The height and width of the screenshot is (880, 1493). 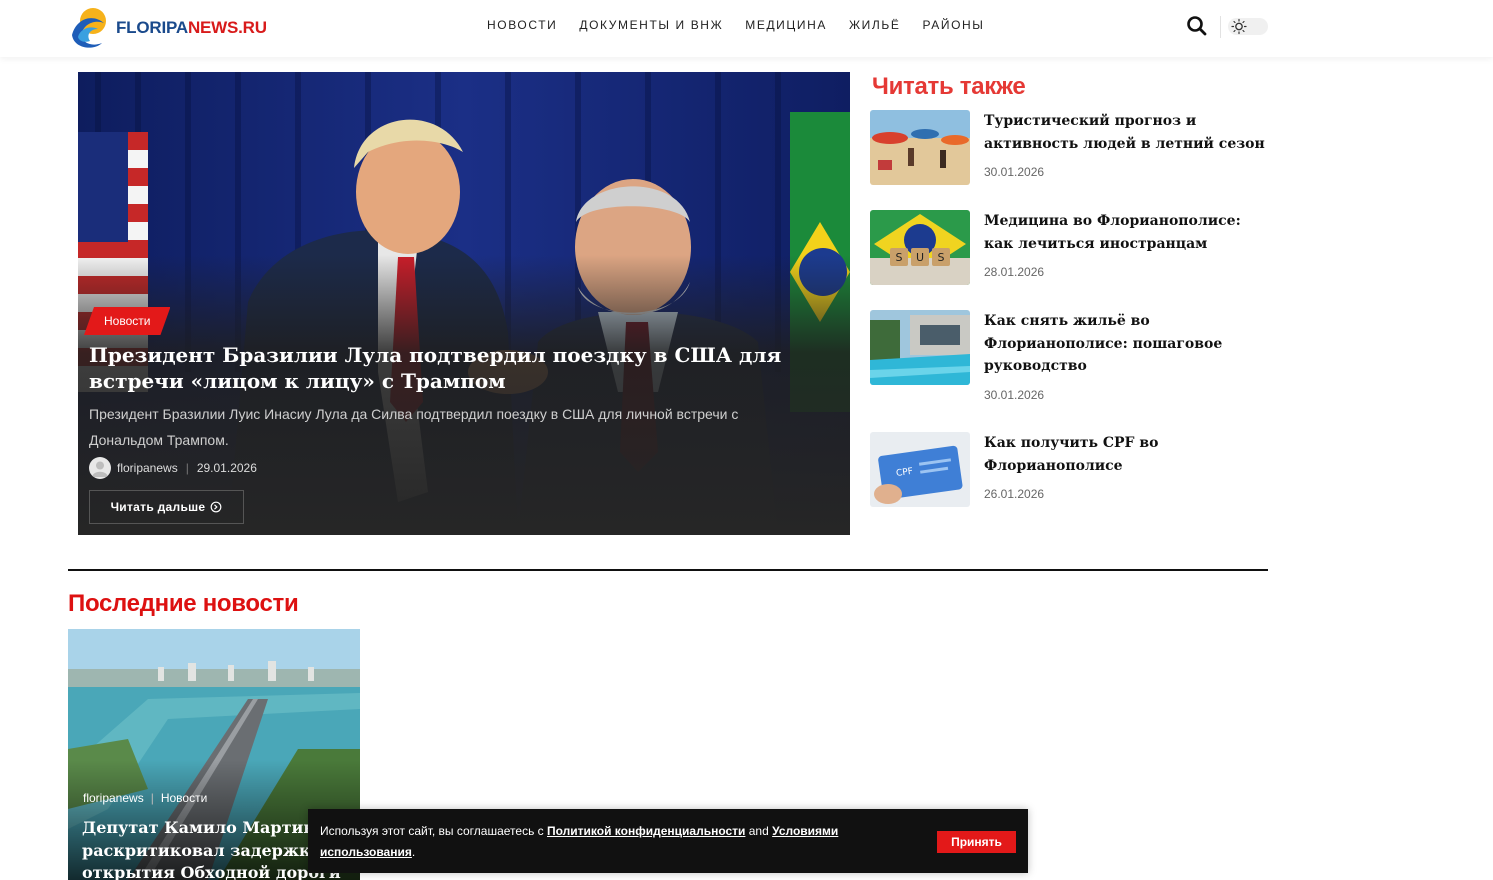 What do you see at coordinates (1014, 272) in the screenshot?
I see `sidebar-date: 28.01.2026` at bounding box center [1014, 272].